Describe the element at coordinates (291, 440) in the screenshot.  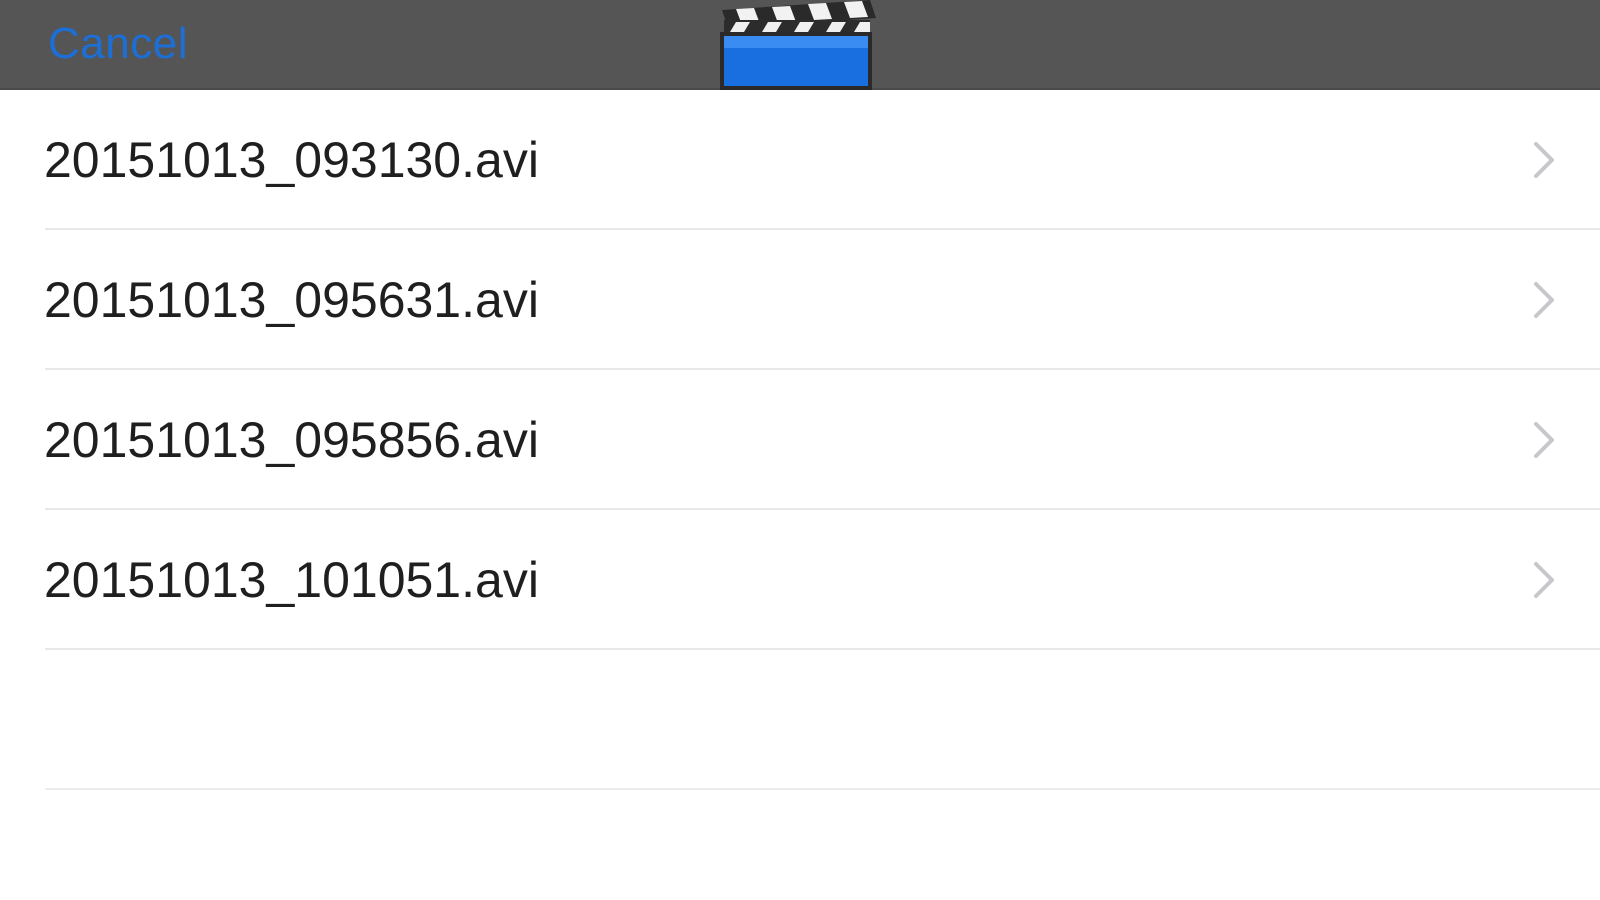
I see `file-name: 20151013_095856.avi` at that location.